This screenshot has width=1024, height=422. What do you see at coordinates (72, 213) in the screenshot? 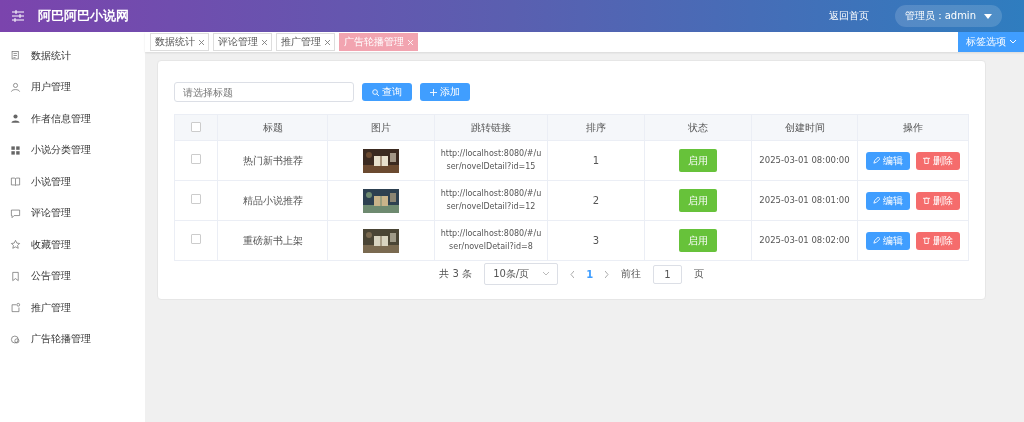
I see `sidebar-item: 评论管理` at bounding box center [72, 213].